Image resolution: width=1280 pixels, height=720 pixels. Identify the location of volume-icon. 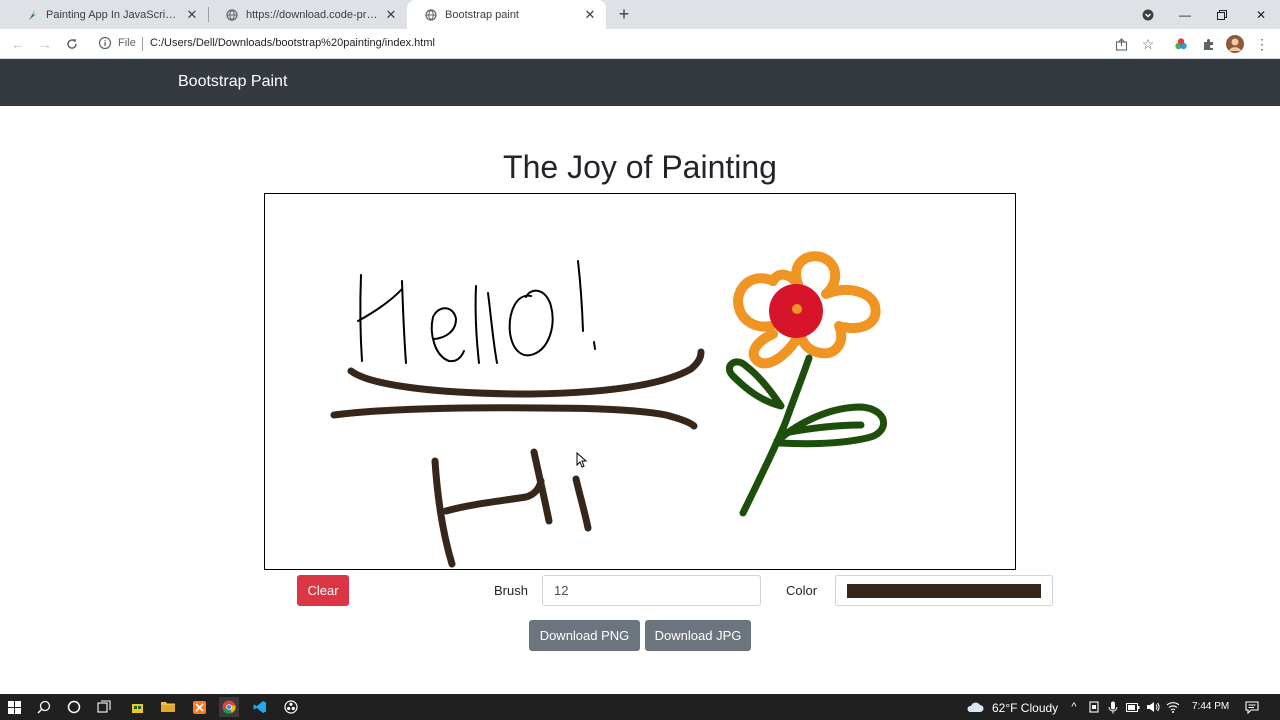
(1153, 707).